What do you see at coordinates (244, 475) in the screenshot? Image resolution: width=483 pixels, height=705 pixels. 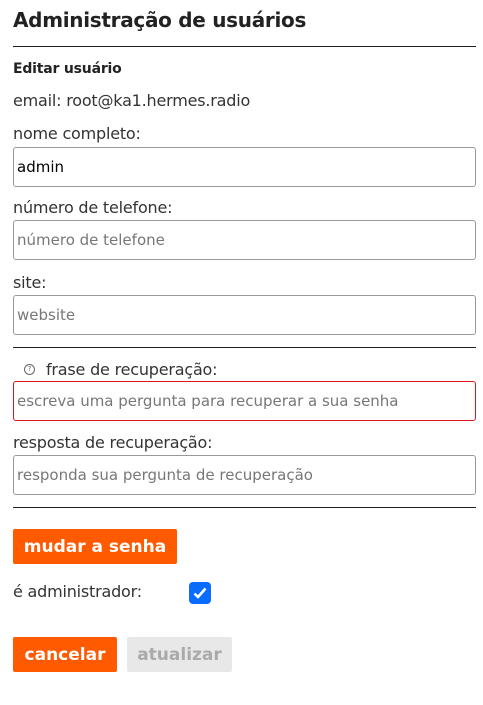 I see `recovery-answer-input` at bounding box center [244, 475].